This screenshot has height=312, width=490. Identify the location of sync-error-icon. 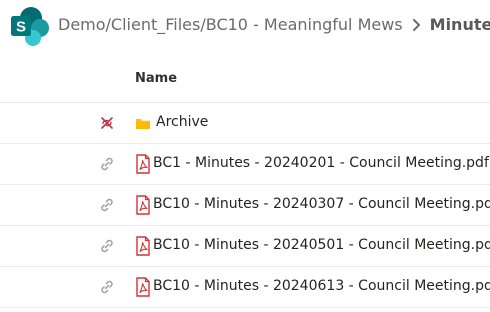
(107, 123).